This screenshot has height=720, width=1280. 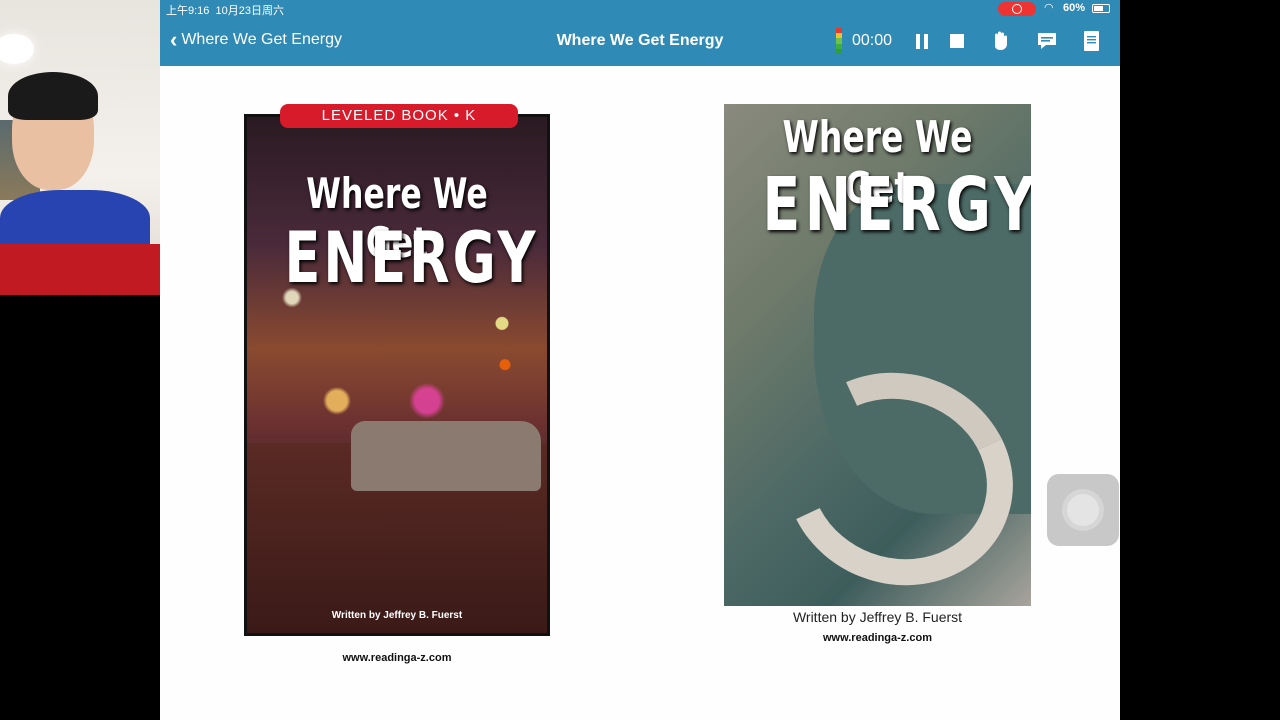 What do you see at coordinates (1083, 510) in the screenshot?
I see `assistive-touch-icon` at bounding box center [1083, 510].